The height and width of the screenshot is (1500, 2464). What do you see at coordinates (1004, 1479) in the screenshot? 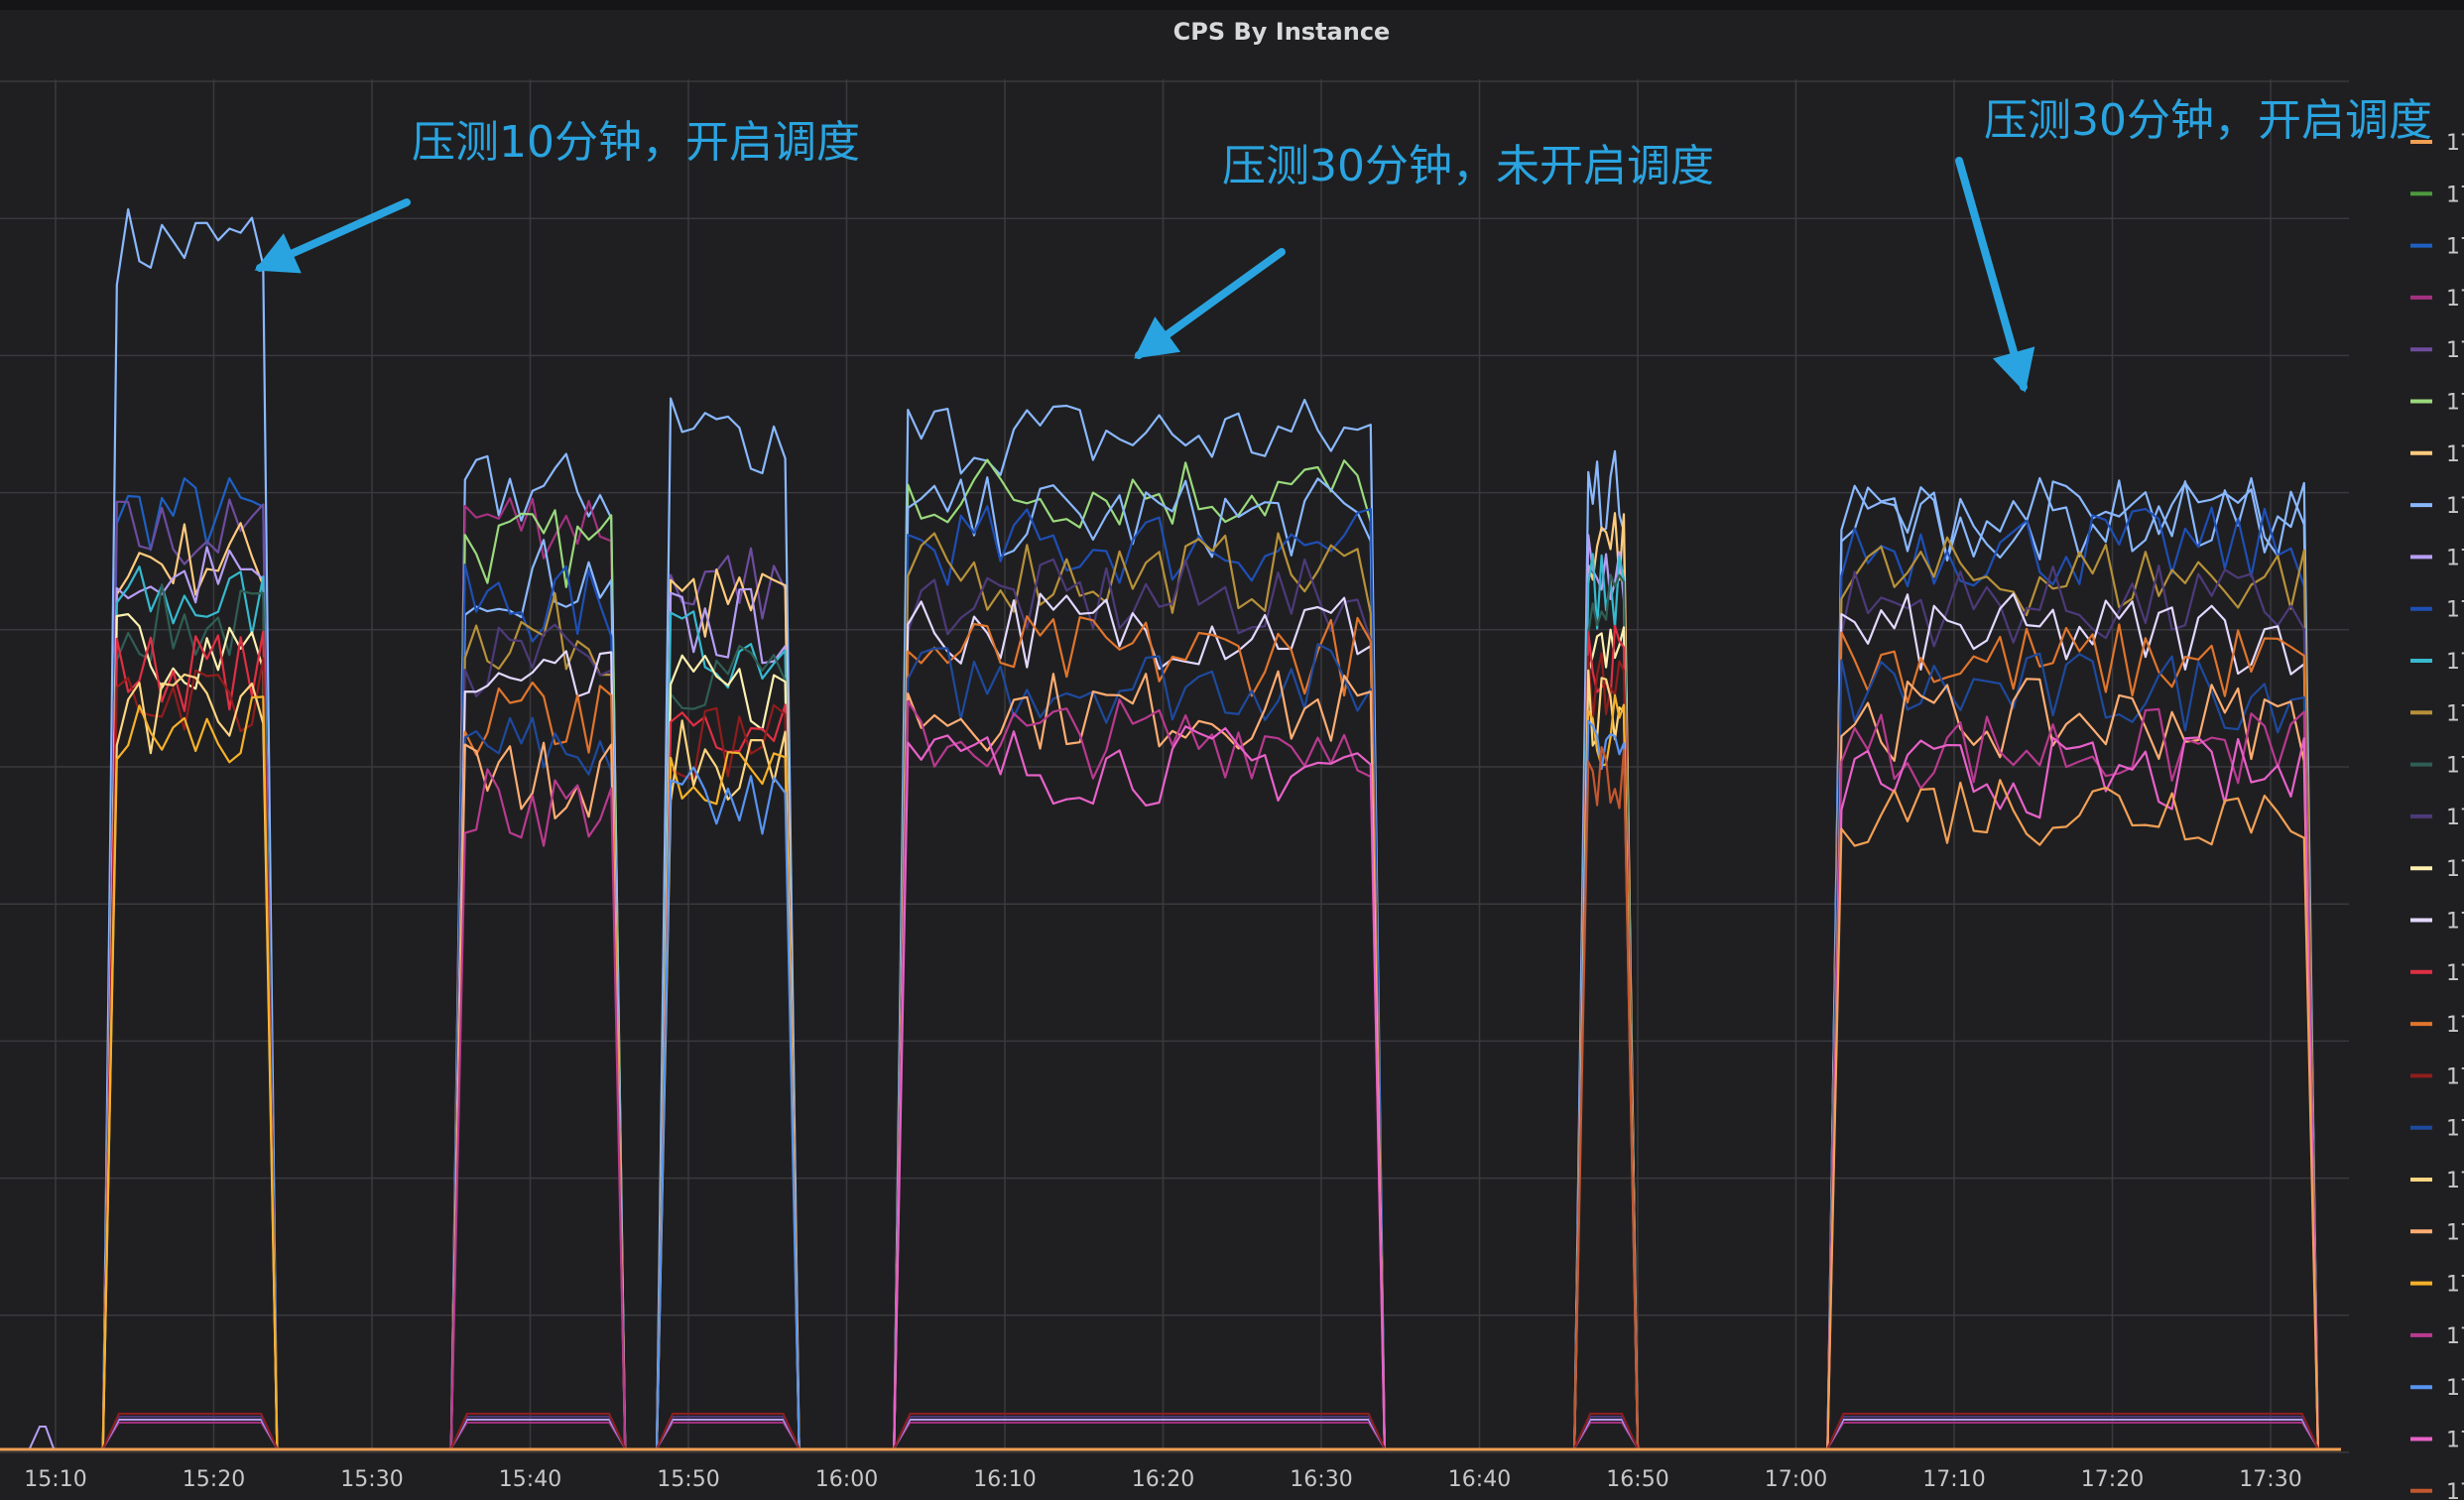
I see `x-tick-label: 16:10` at bounding box center [1004, 1479].